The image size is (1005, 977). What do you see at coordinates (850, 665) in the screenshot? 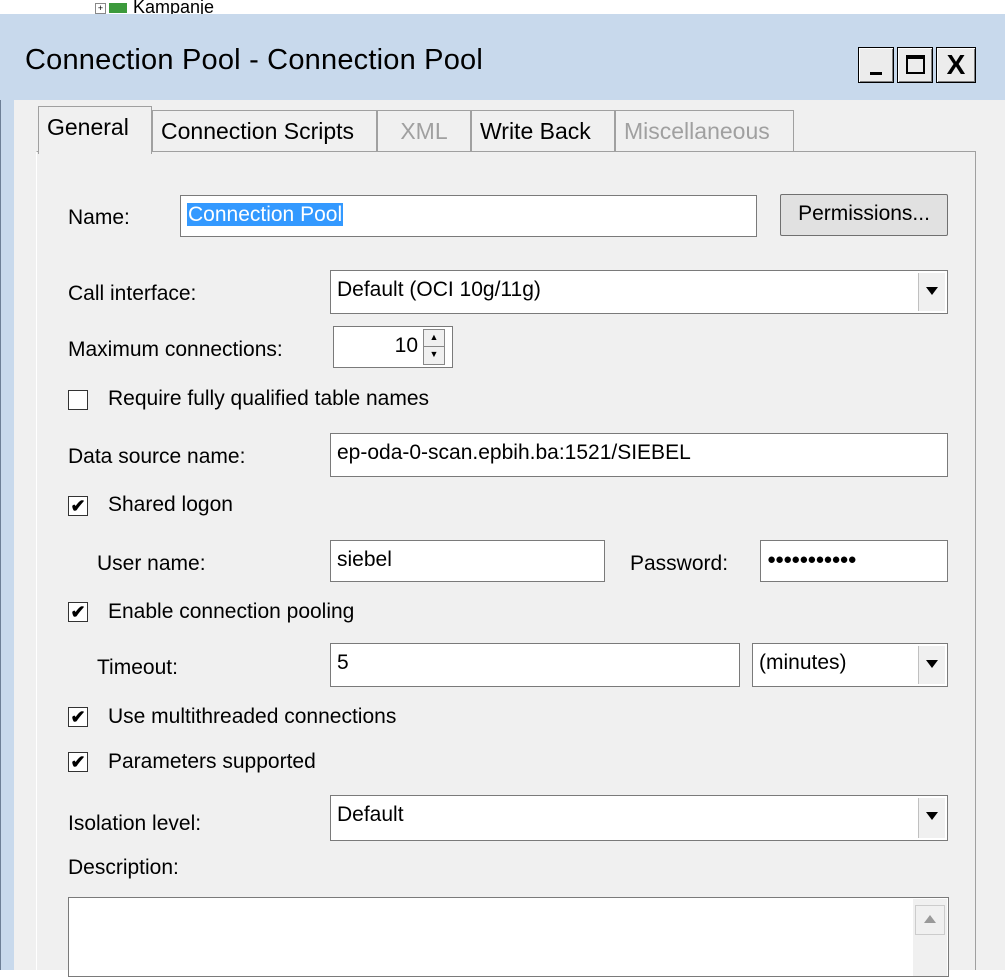
I see `timeout-unit-dropdown: (minutes)` at bounding box center [850, 665].